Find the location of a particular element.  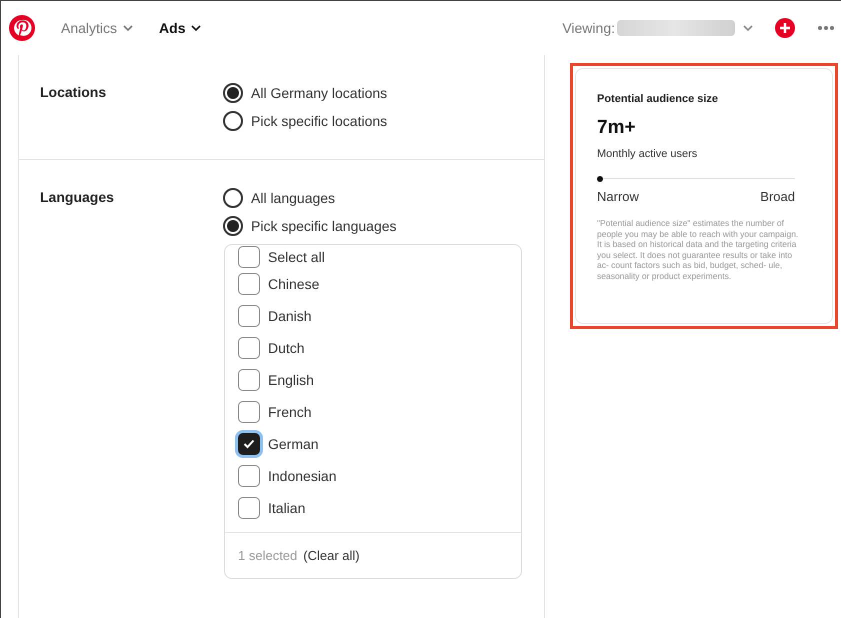

audience-caption: Monthly active users is located at coordinates (647, 154).